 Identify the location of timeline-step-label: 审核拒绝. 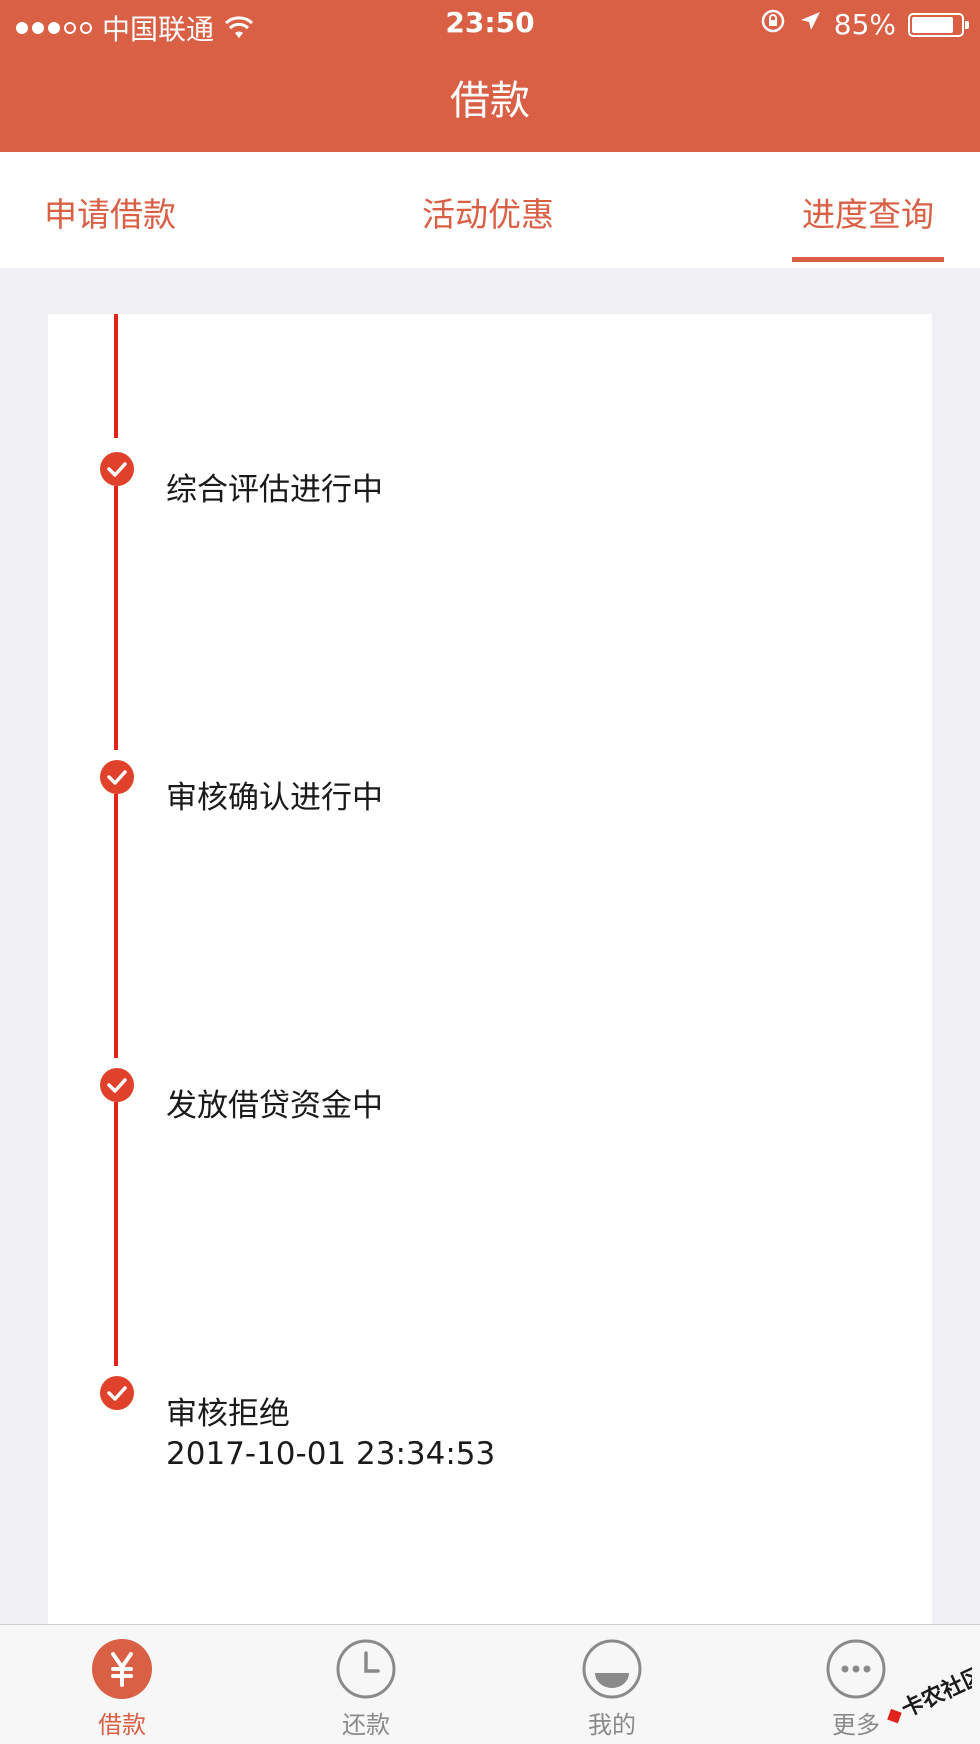
(228, 1414).